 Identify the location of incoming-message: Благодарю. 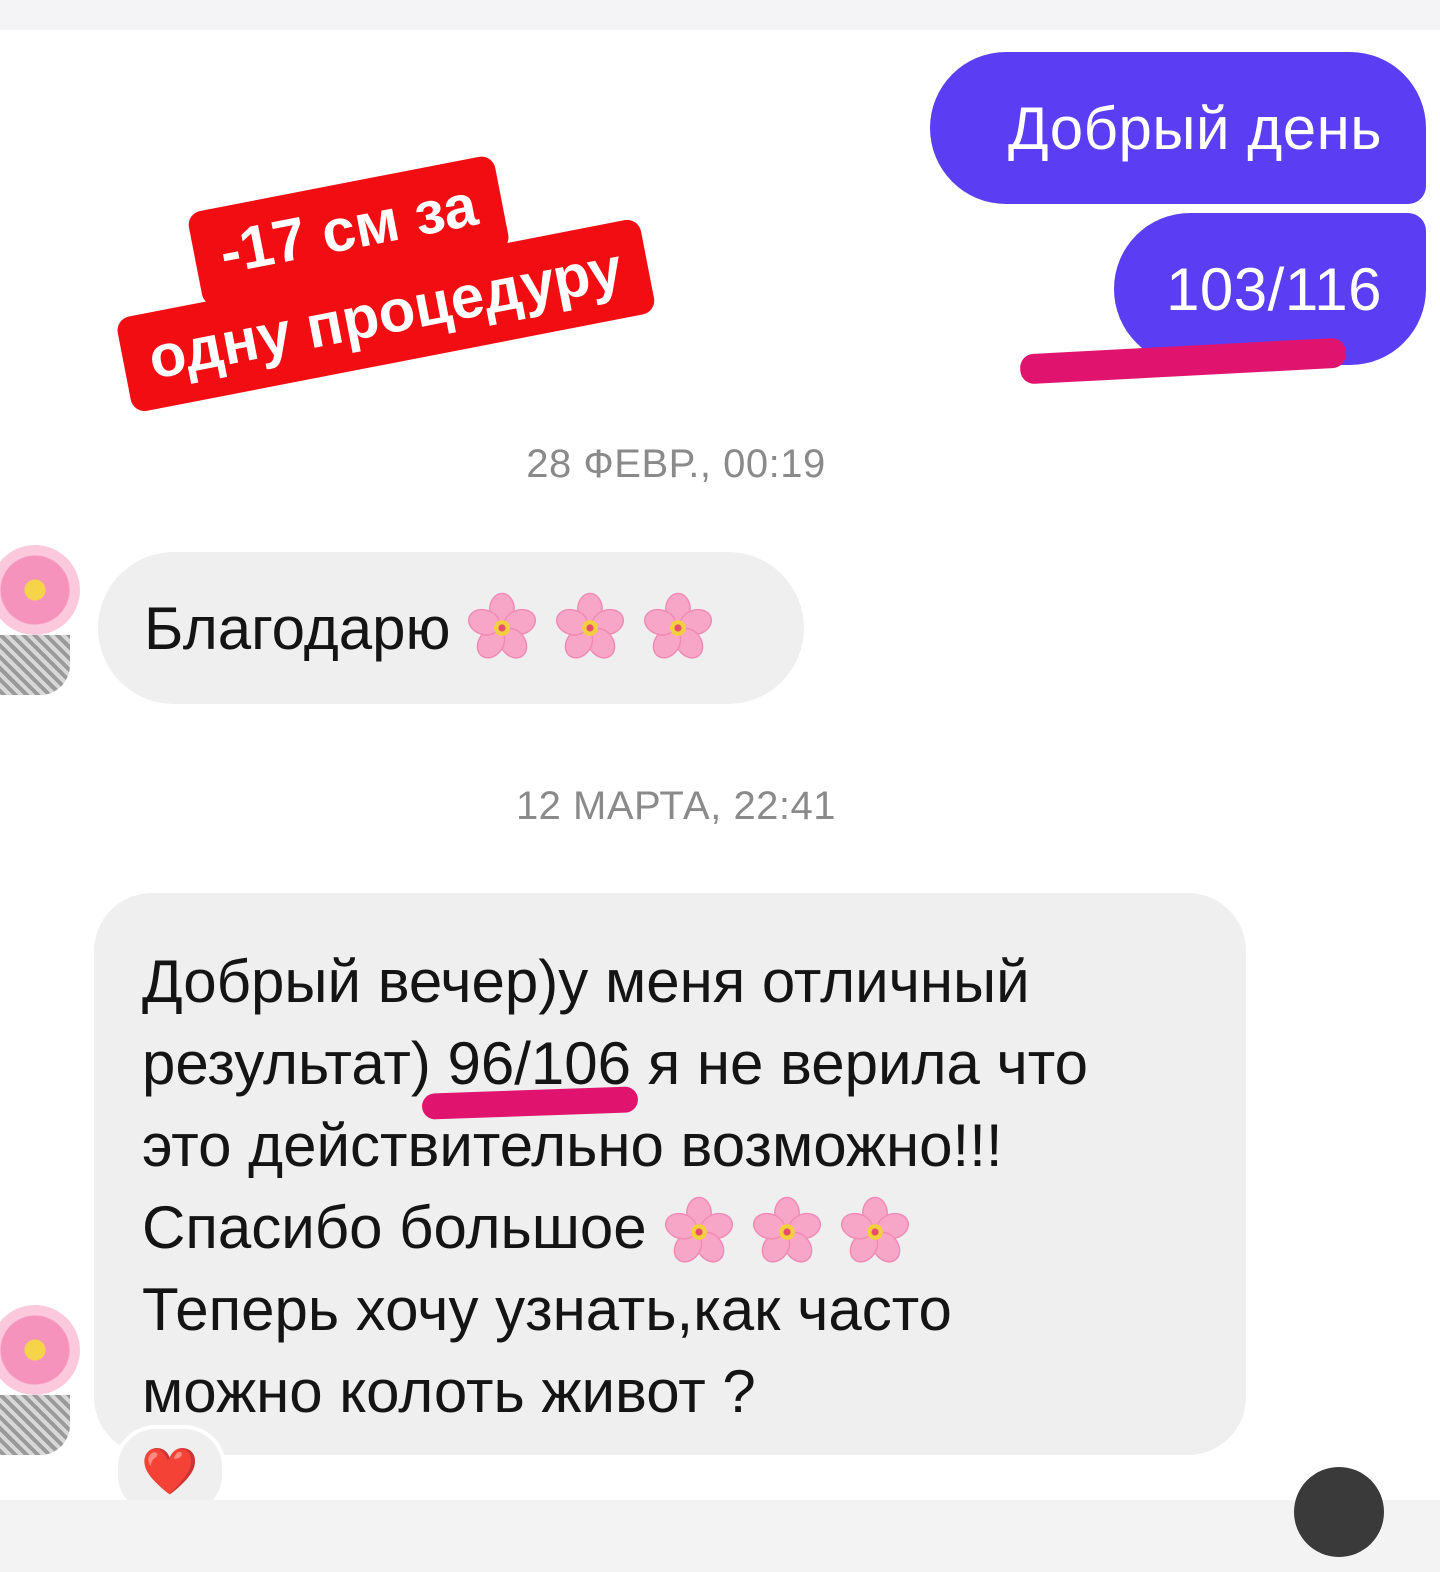
(451, 628).